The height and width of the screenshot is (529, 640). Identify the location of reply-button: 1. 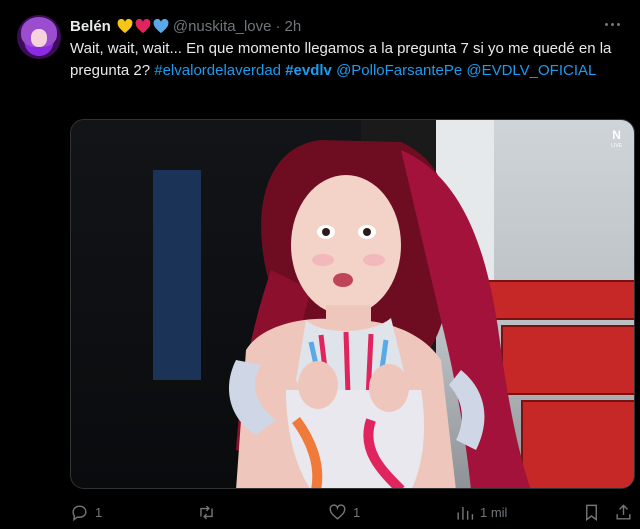
(86, 512).